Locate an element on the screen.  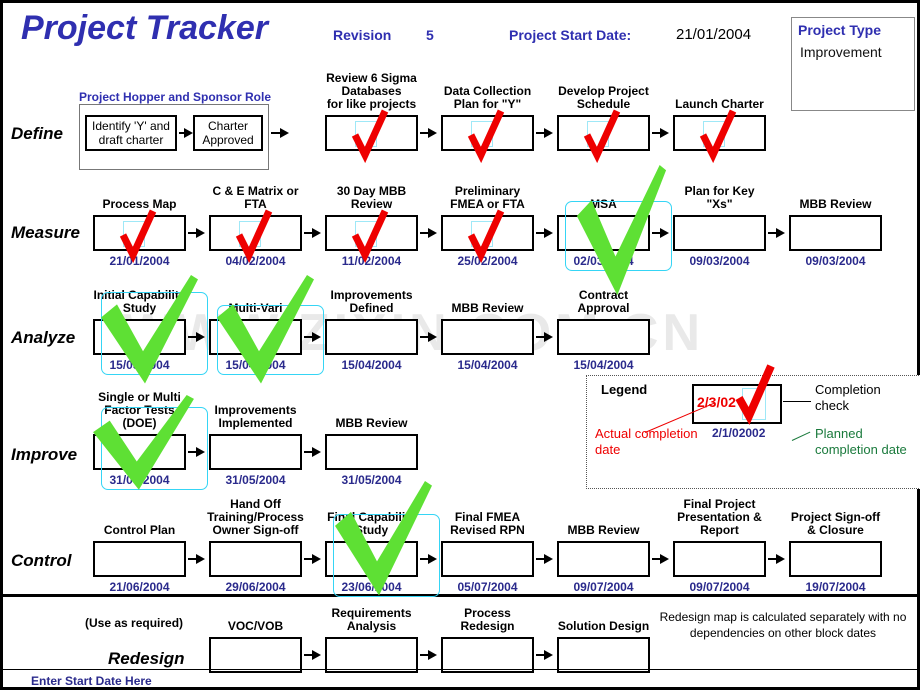
project-type-value: Improvement is located at coordinates (841, 52).